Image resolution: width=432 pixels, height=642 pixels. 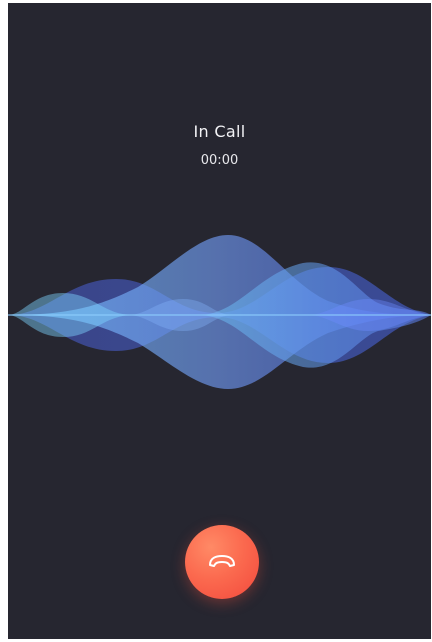 I want to click on phone-hangup-icon, so click(x=222, y=561).